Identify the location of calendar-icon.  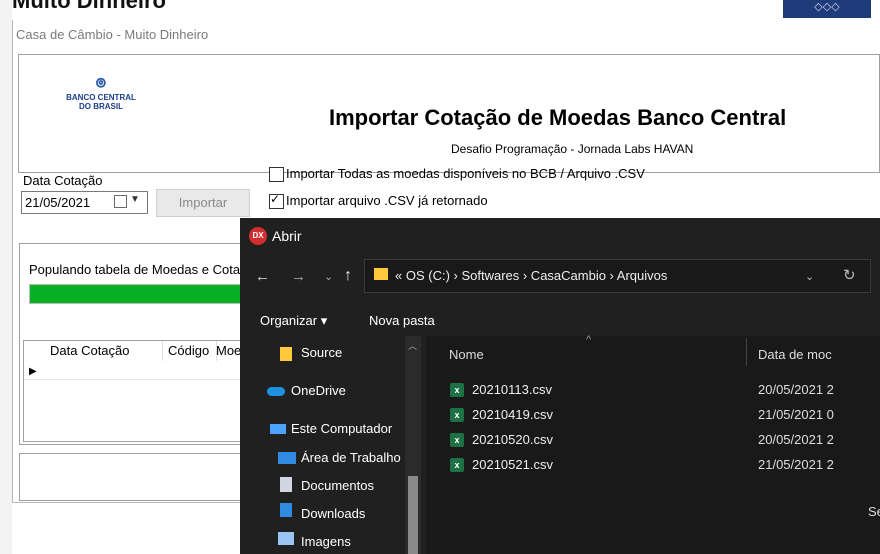
(120, 201).